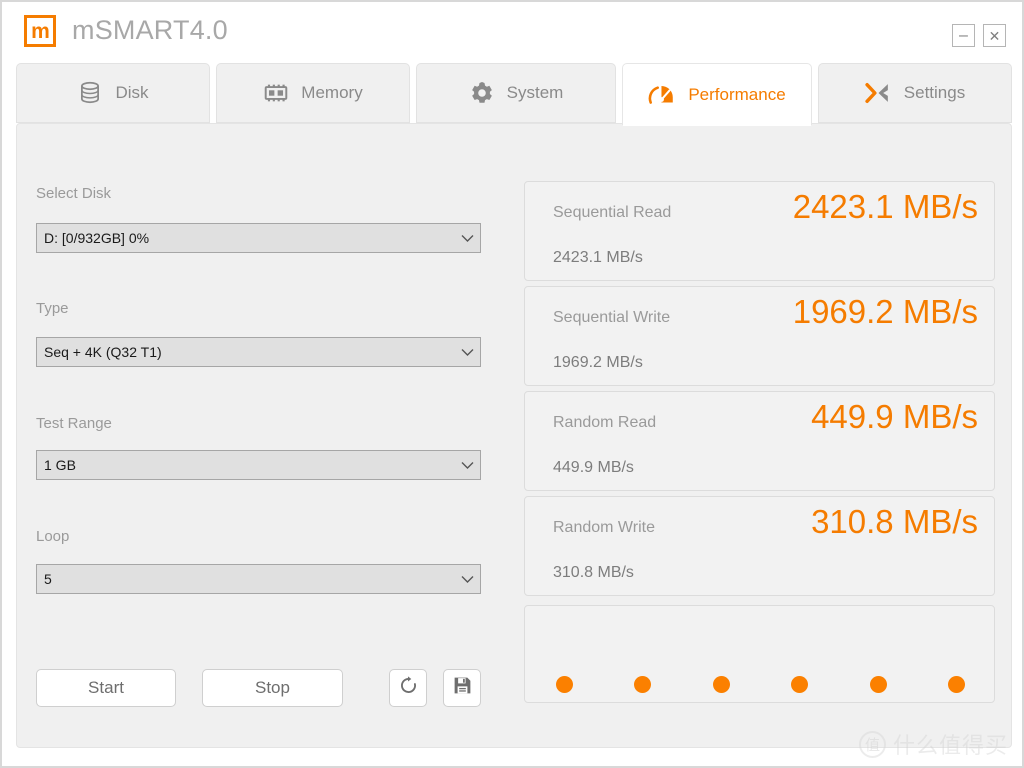  What do you see at coordinates (53, 536) in the screenshot?
I see `loop-label: Loop` at bounding box center [53, 536].